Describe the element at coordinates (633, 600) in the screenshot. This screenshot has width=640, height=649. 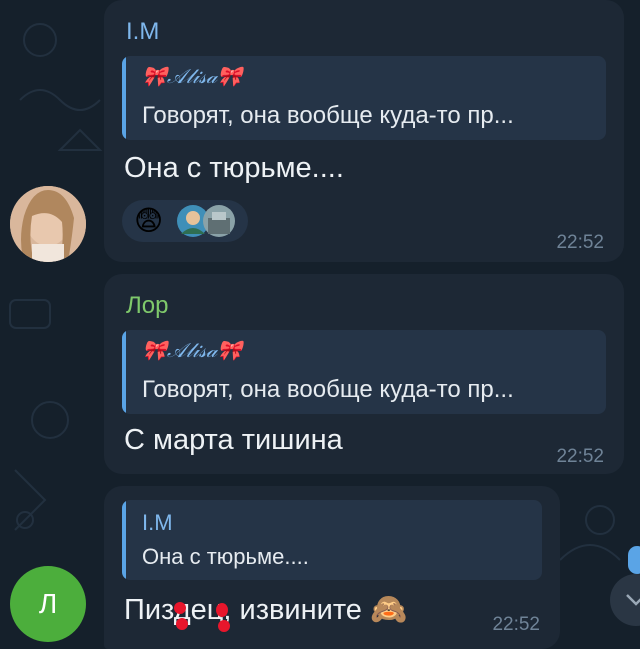
I see `chevron-down-icon` at that location.